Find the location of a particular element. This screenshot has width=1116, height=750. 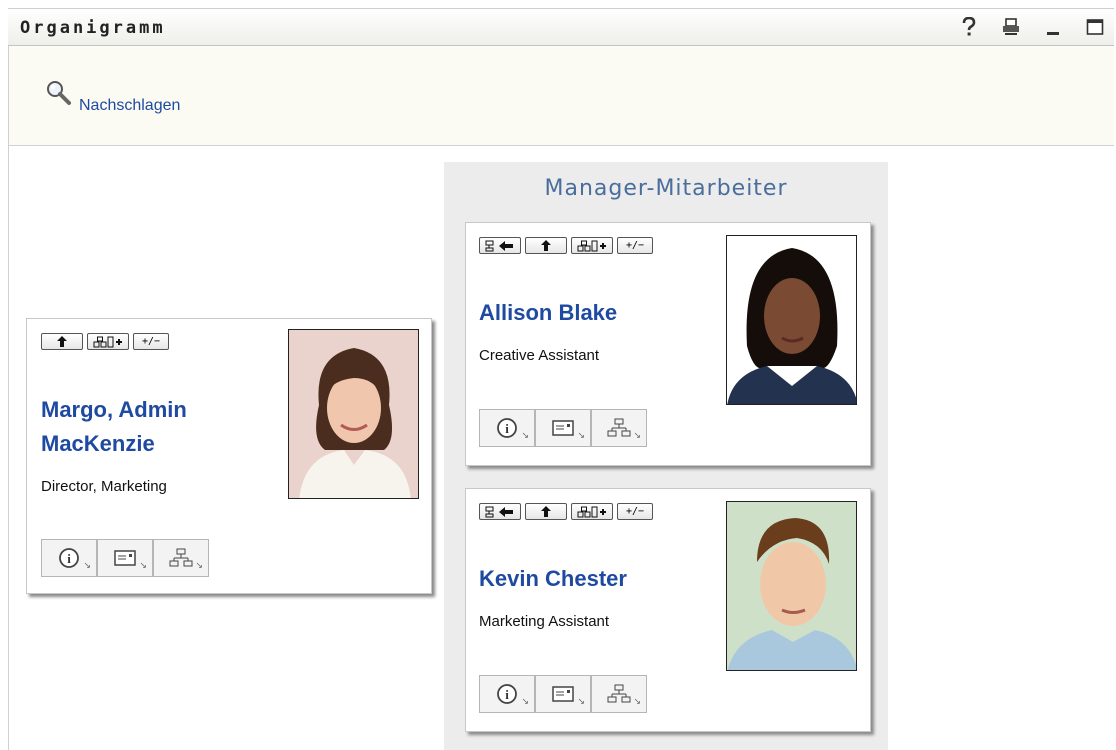

manager-name: Margo, Admin MacKenzie is located at coordinates (114, 427).